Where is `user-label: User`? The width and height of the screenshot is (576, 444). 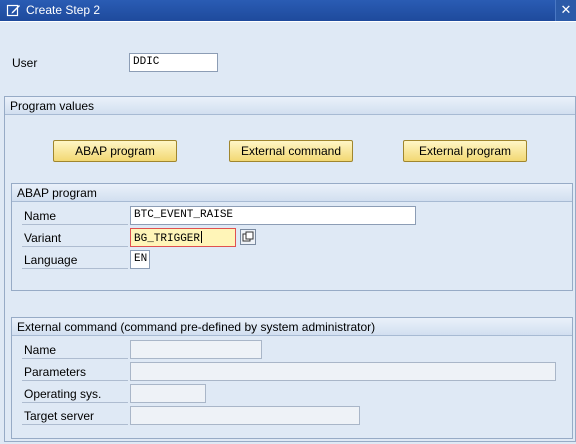
user-label: User is located at coordinates (25, 63).